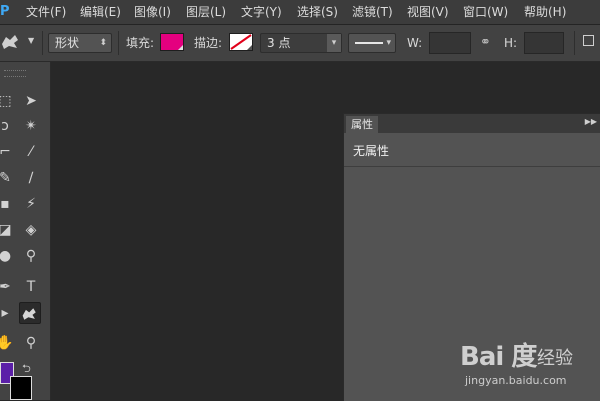  I want to click on fill-label: 填充:, so click(140, 43).